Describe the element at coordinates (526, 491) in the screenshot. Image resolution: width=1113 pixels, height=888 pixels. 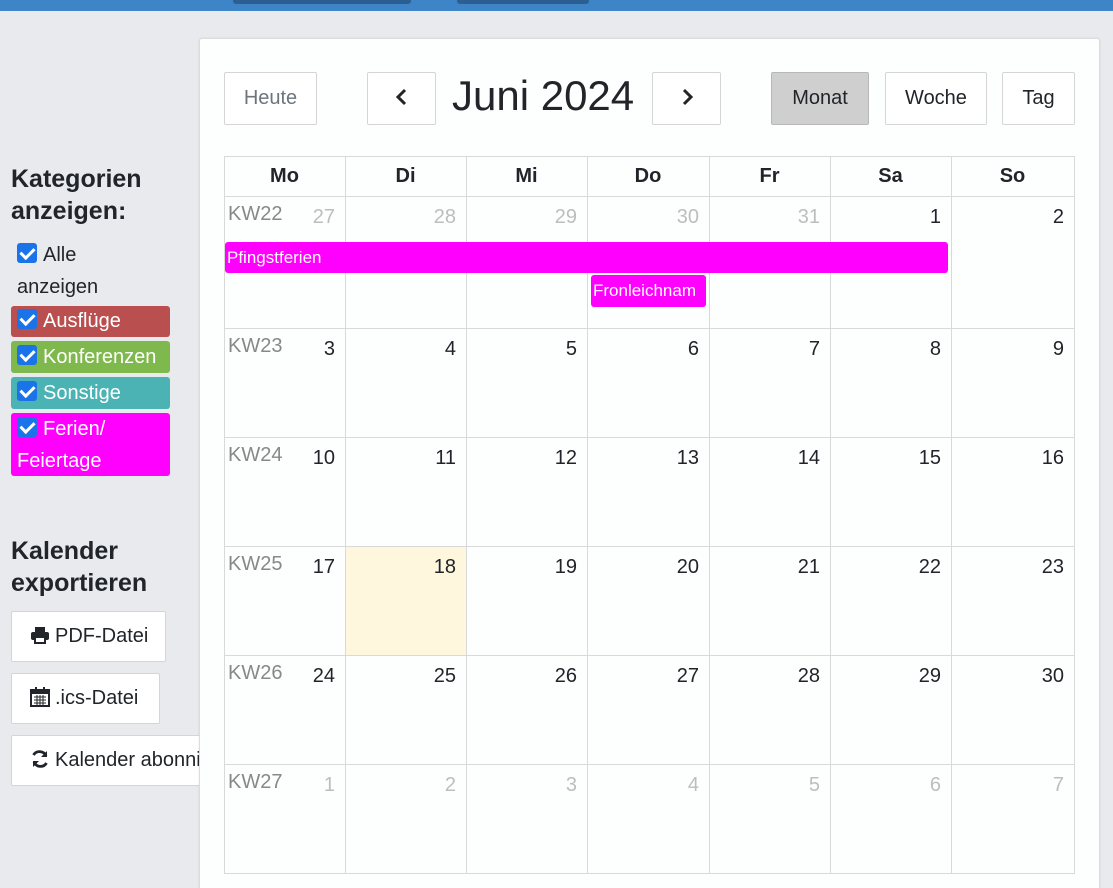
I see `day-cell: 12` at that location.